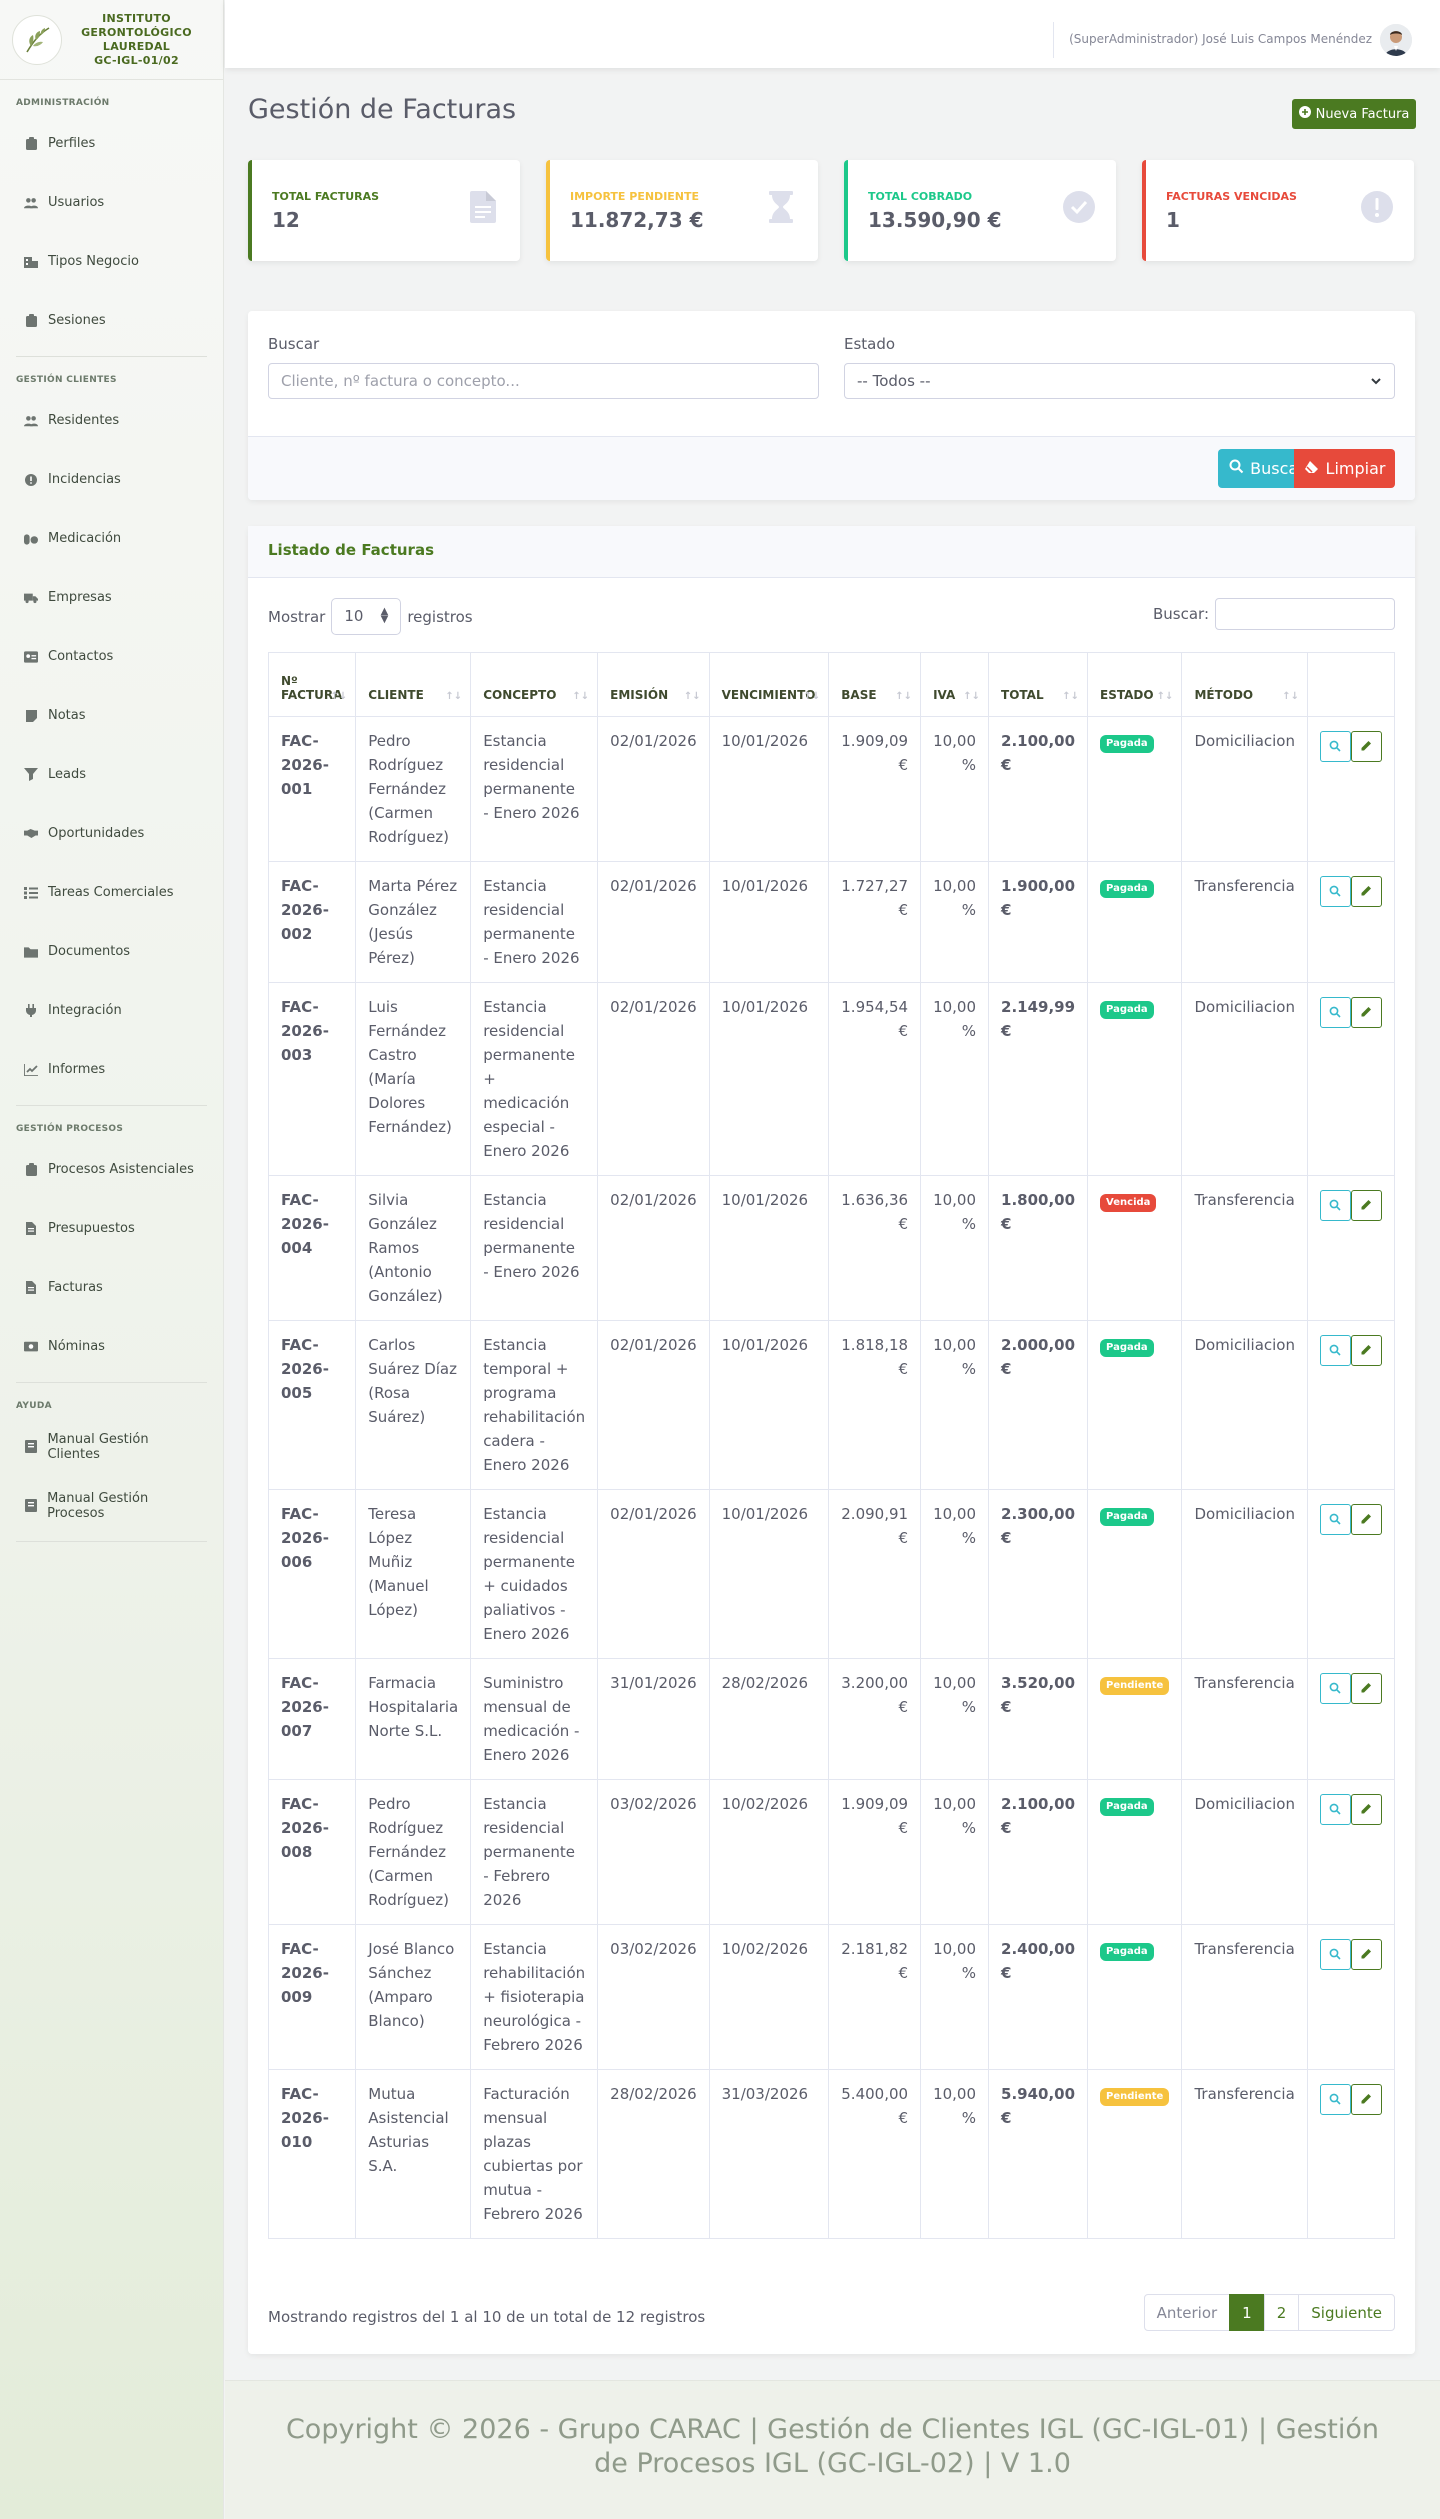  Describe the element at coordinates (111, 1069) in the screenshot. I see `sidebar-item-informes: Informes` at that location.